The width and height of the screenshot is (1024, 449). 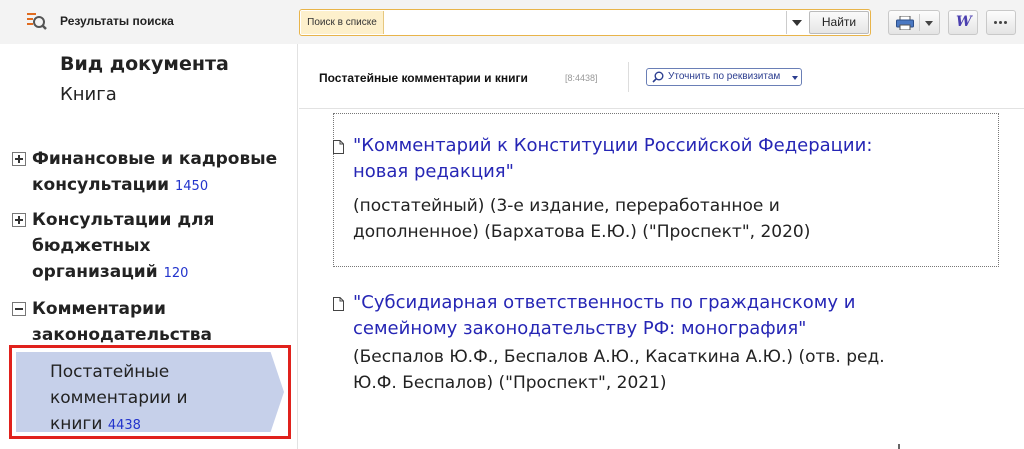 What do you see at coordinates (117, 21) in the screenshot?
I see `results-title: Результаты поиска` at bounding box center [117, 21].